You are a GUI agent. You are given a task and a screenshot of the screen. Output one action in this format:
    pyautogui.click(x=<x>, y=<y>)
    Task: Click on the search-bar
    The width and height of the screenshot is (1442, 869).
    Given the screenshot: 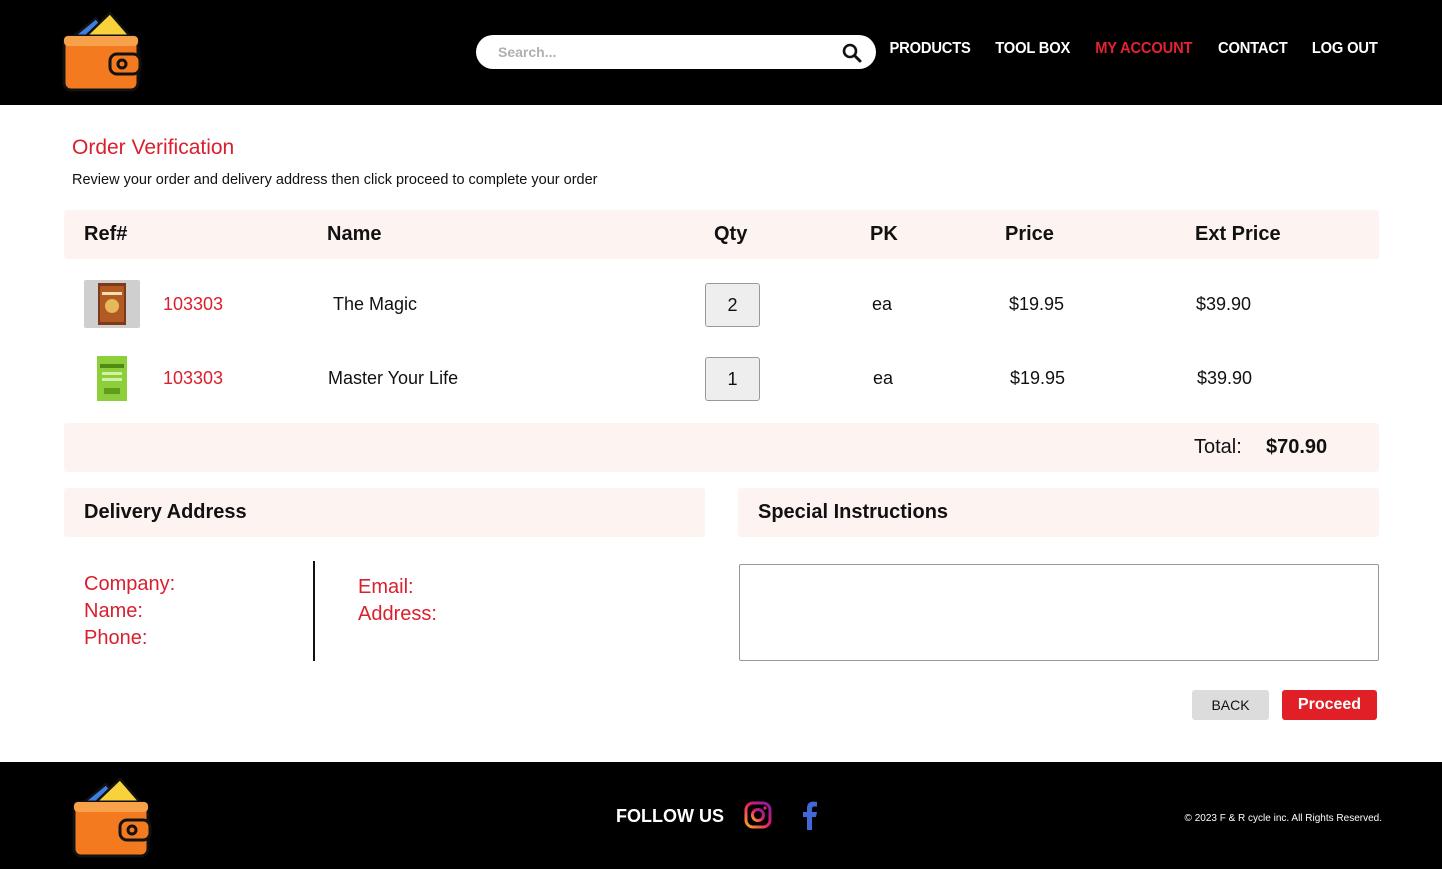 What is the action you would take?
    pyautogui.click(x=676, y=52)
    